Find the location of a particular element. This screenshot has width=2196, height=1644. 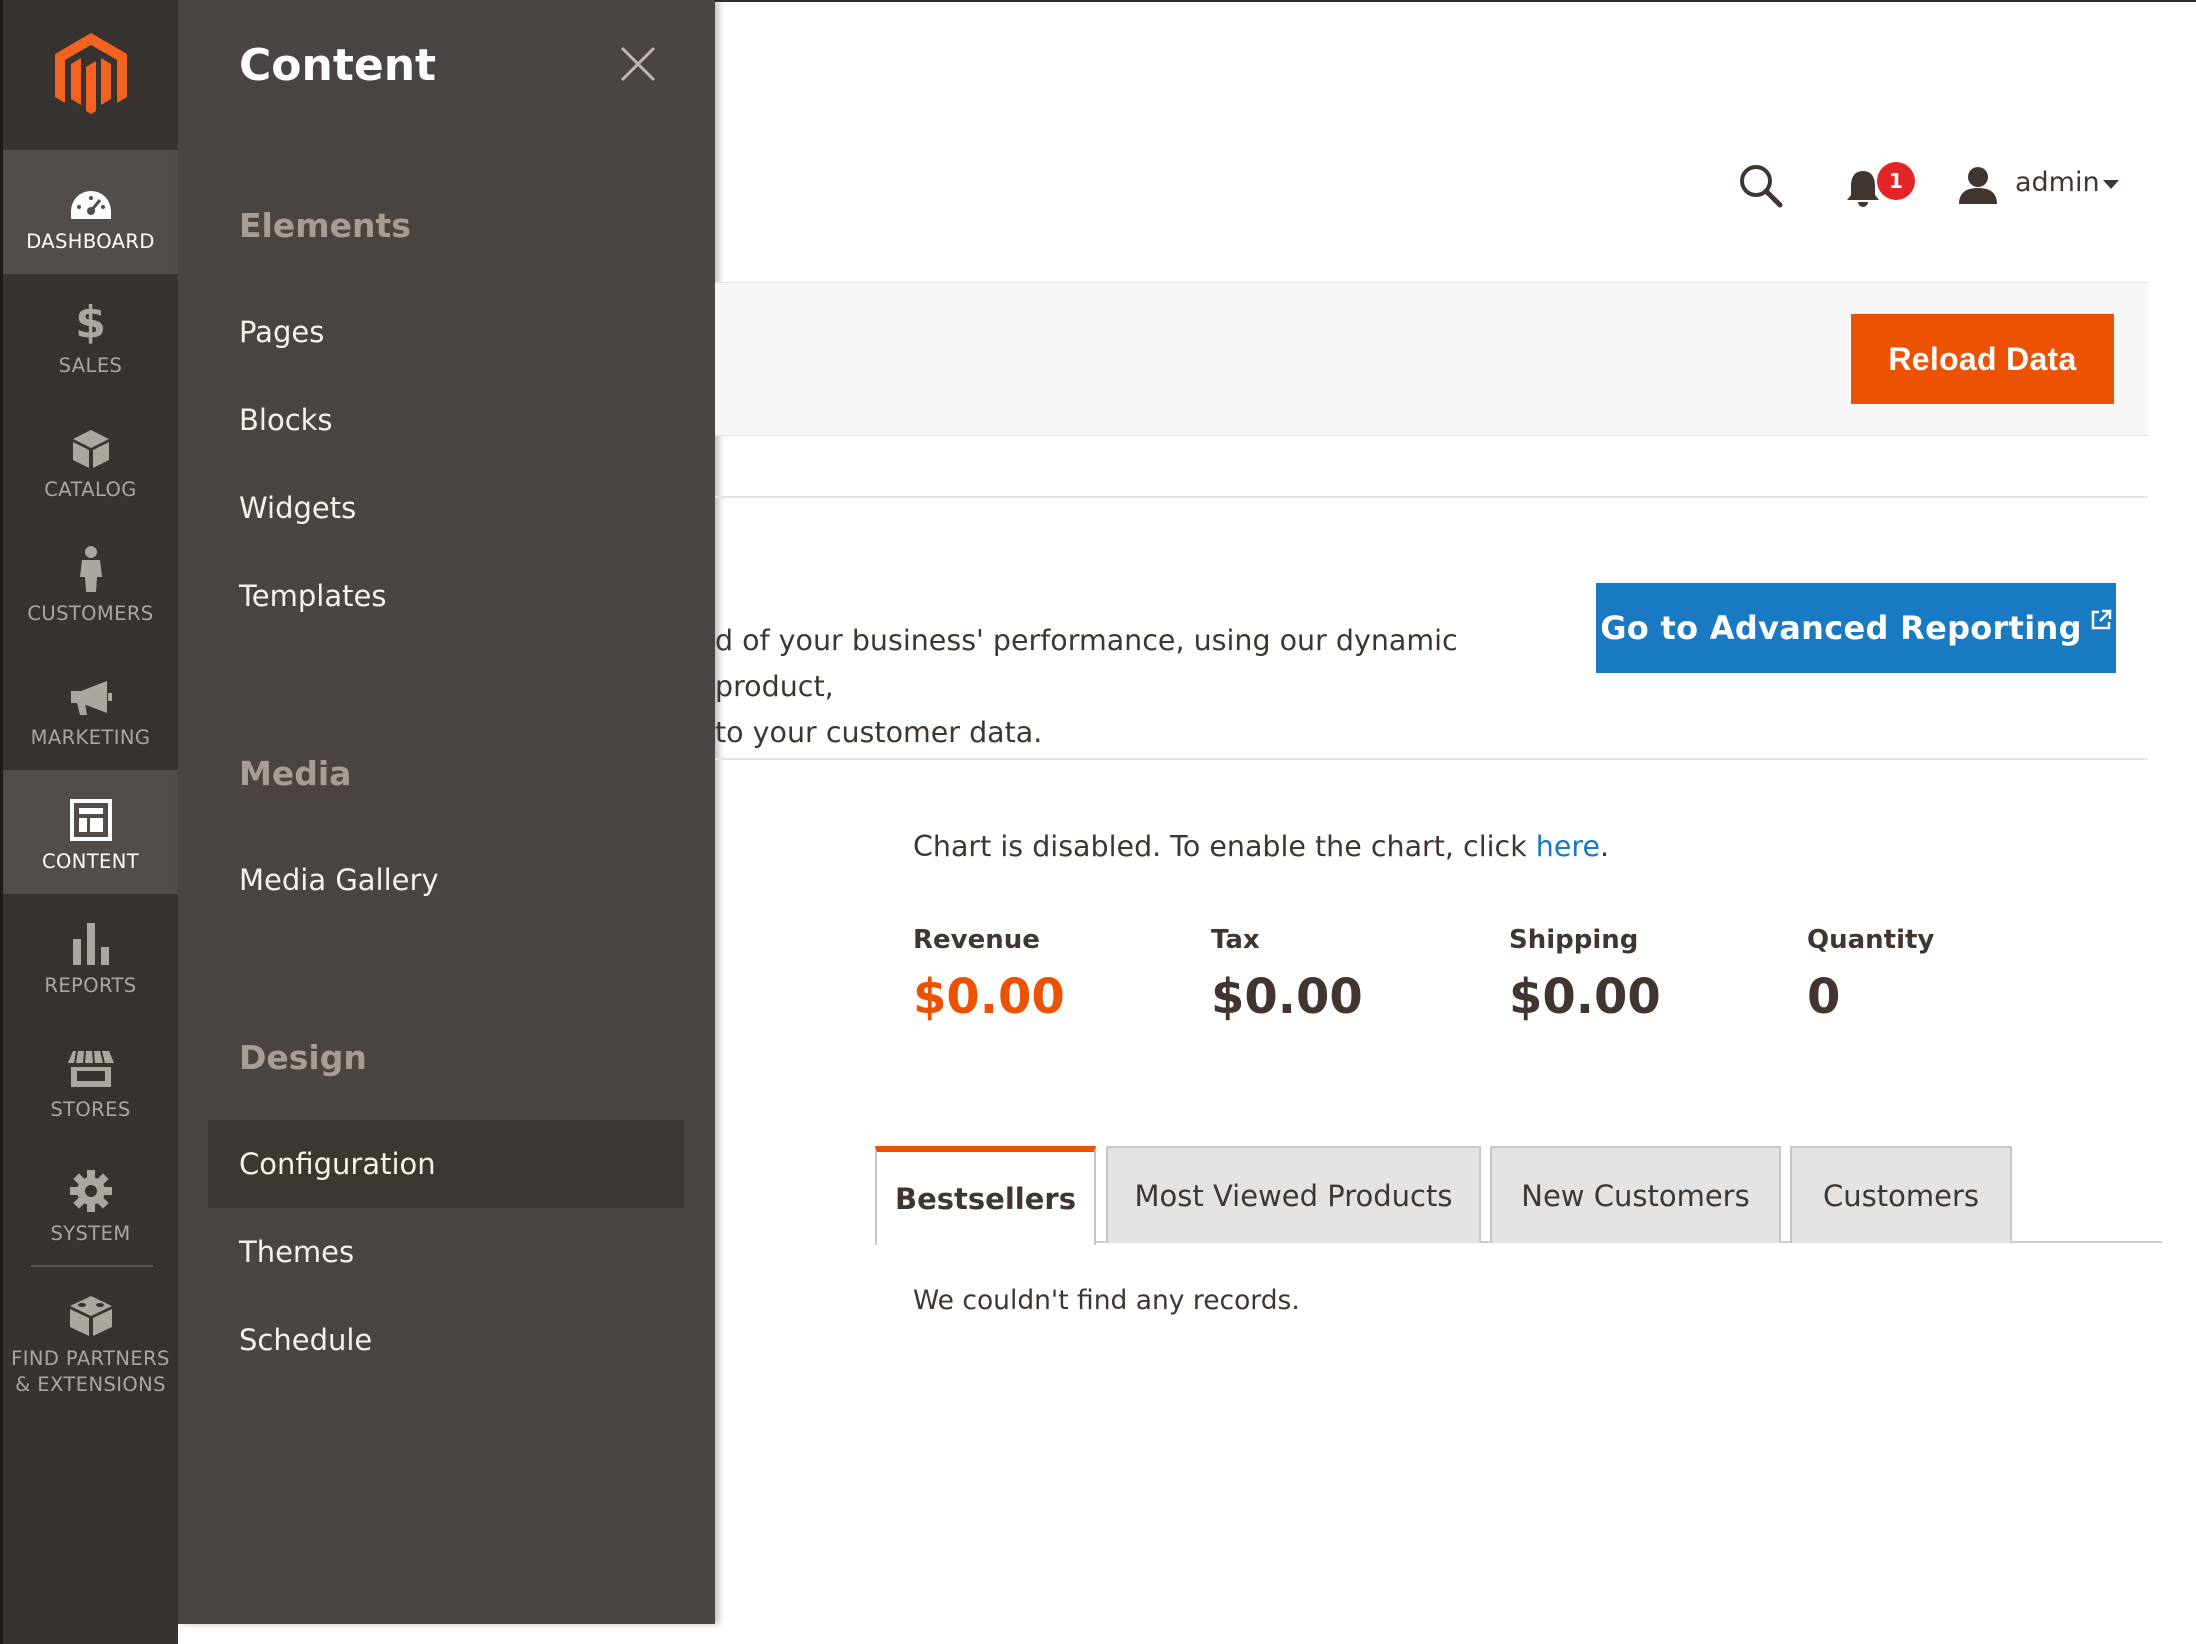

nav-label: DASHBOARD is located at coordinates (90, 241).